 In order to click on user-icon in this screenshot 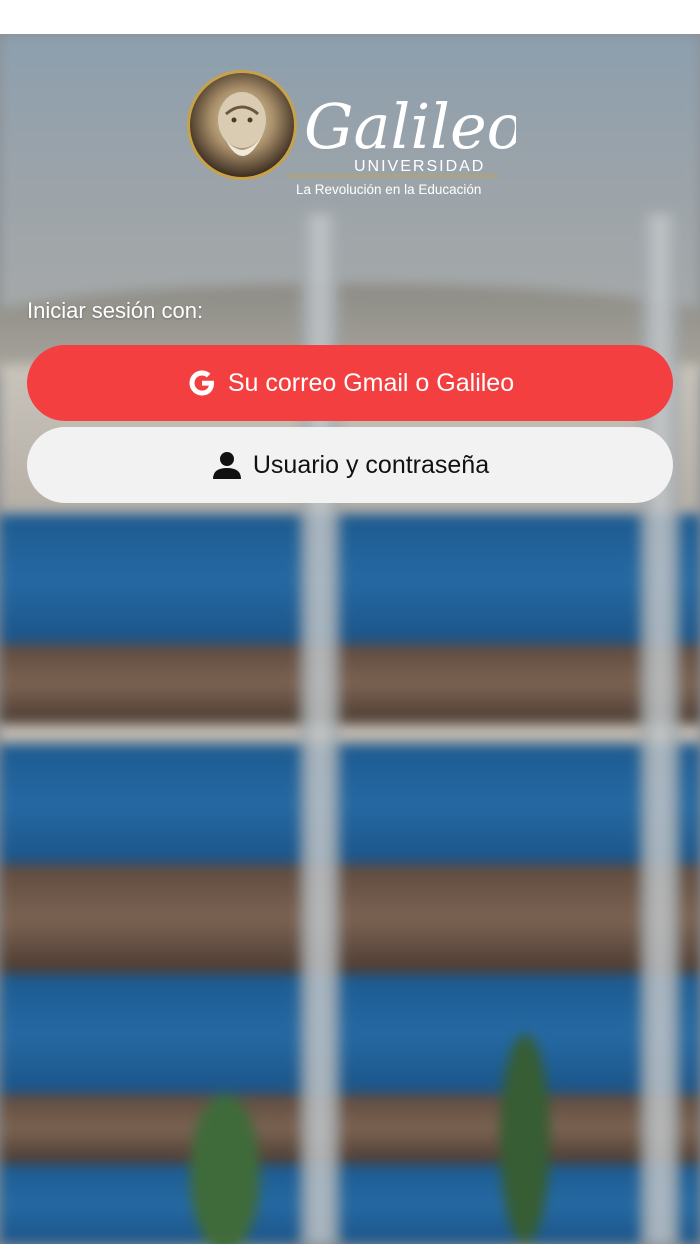, I will do `click(227, 465)`.